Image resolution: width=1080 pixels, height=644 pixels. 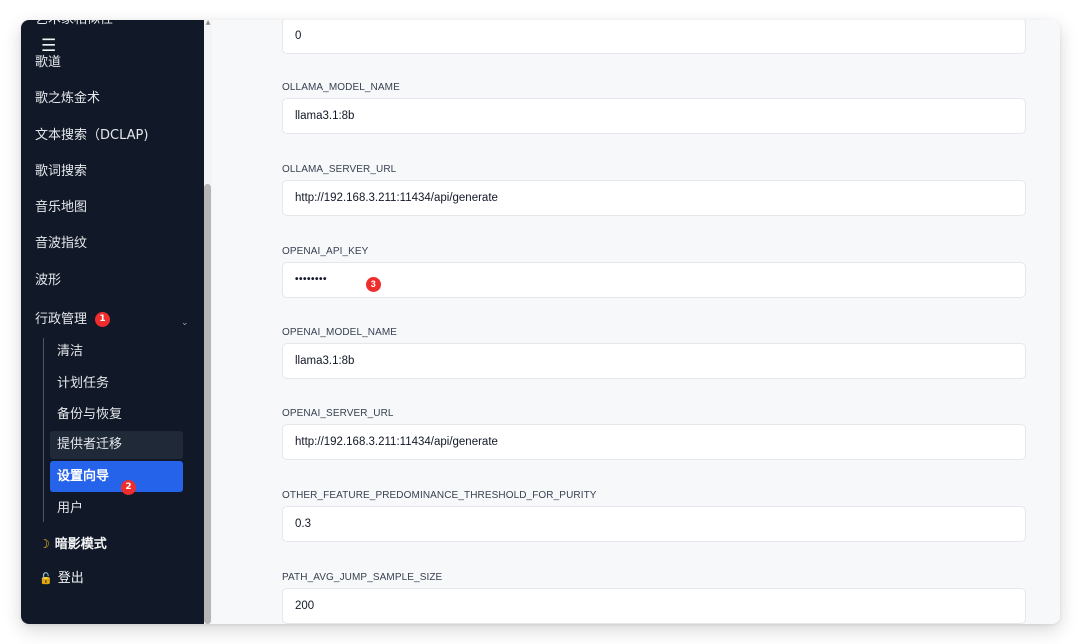 What do you see at coordinates (341, 87) in the screenshot?
I see `field-label-ollama-model-name: OLLAMA_MODEL_NAME` at bounding box center [341, 87].